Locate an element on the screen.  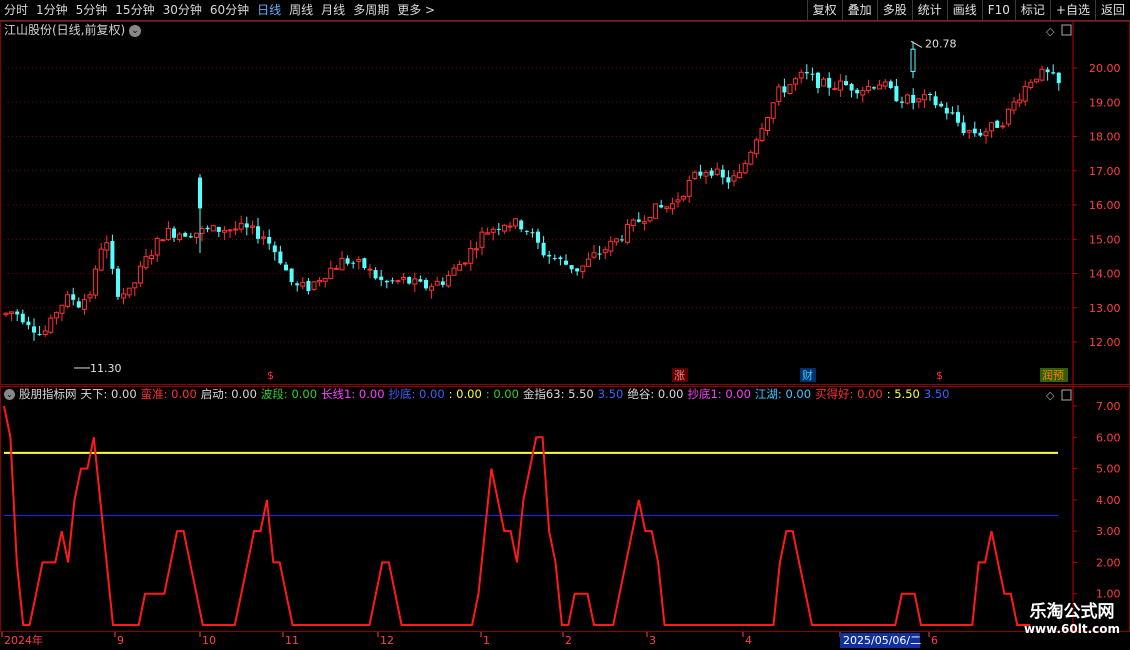
price-label-6: 14.00 is located at coordinates (1105, 274).